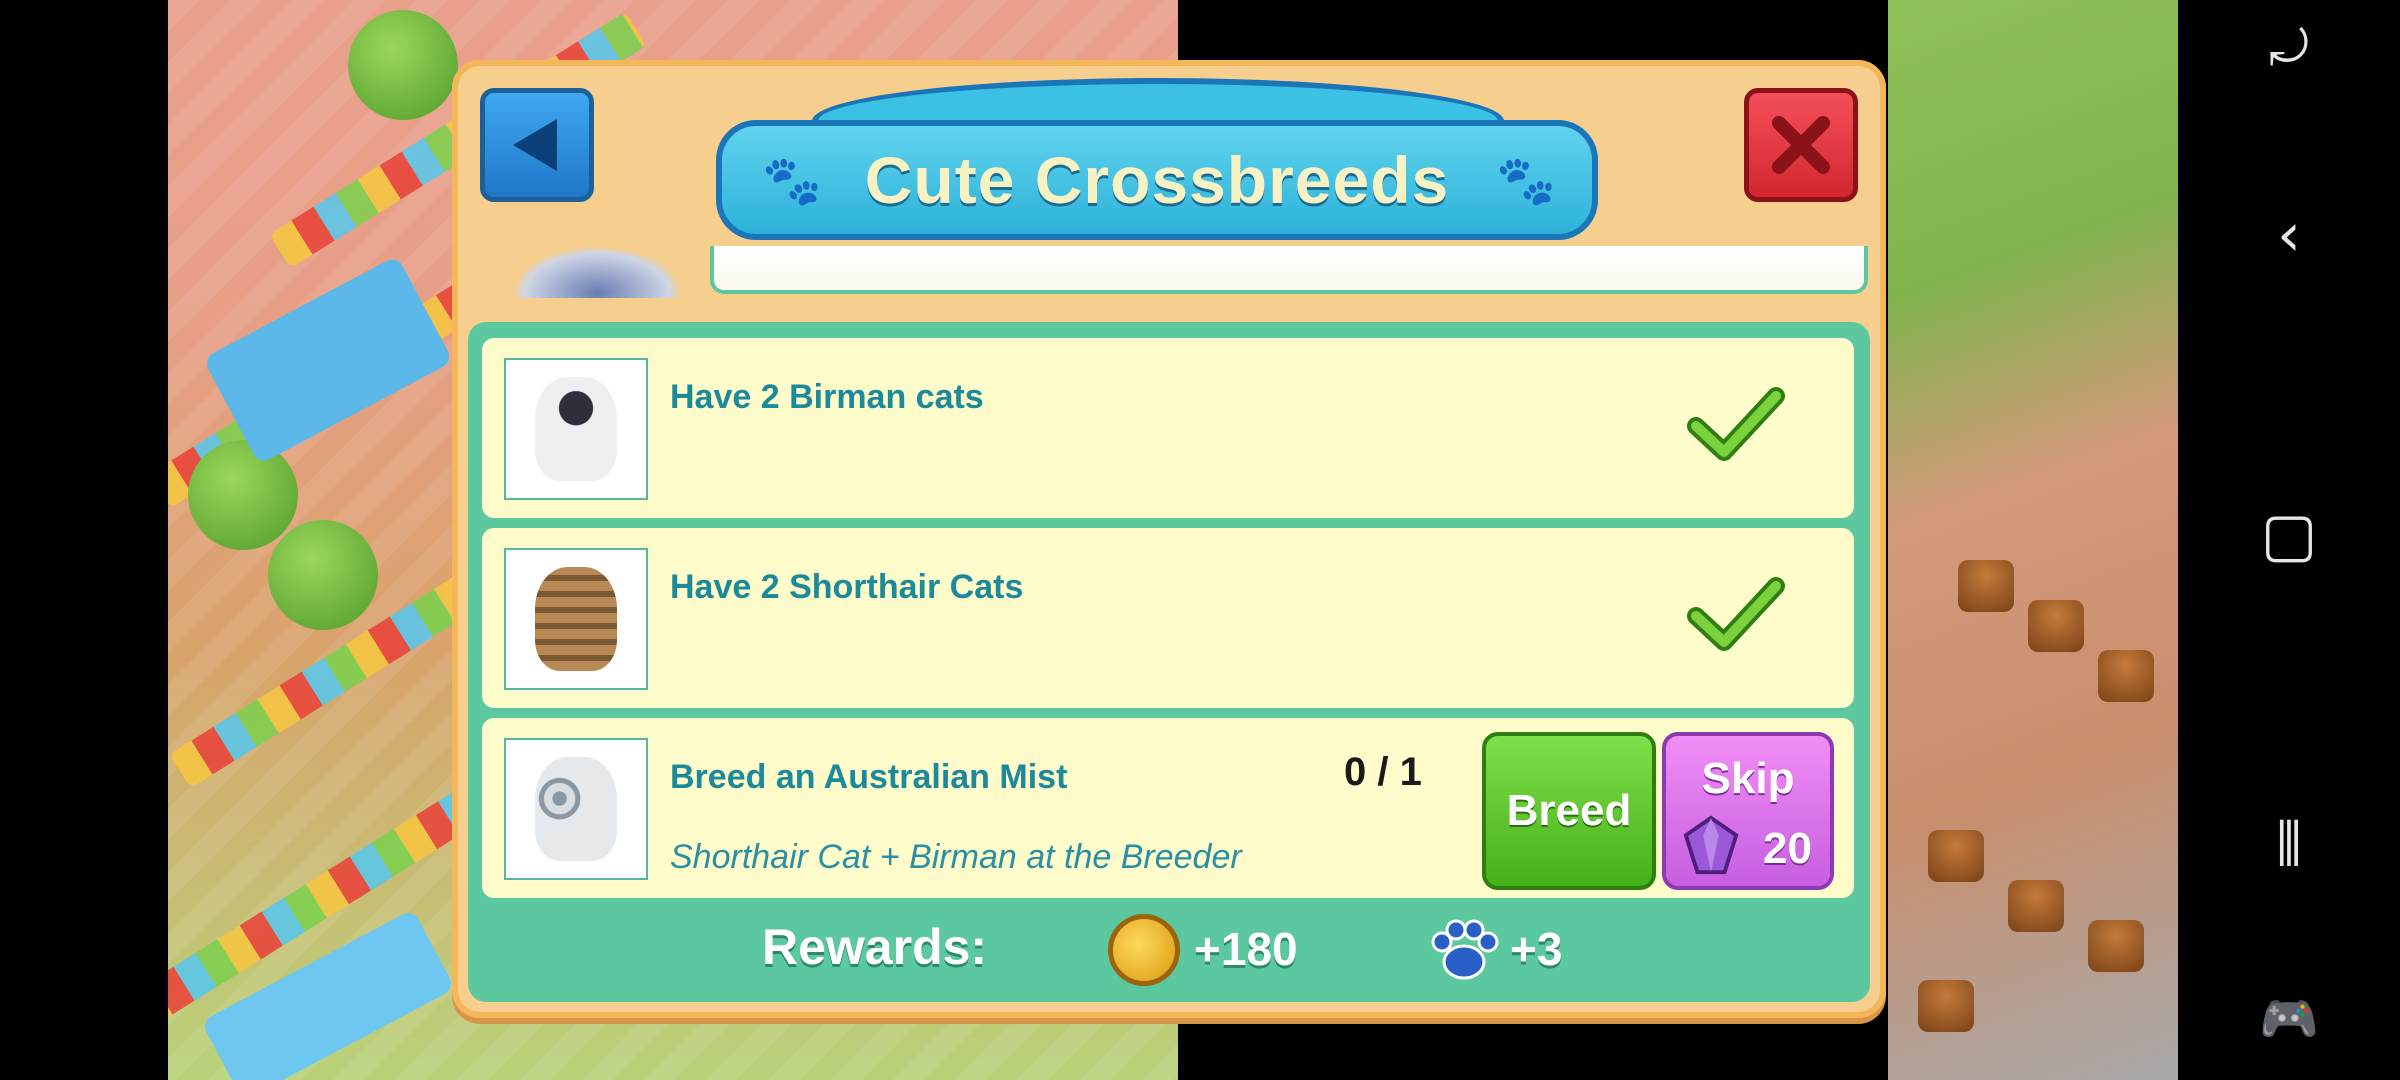  I want to click on screen-rotate-icon: ⤾, so click(2289, 48).